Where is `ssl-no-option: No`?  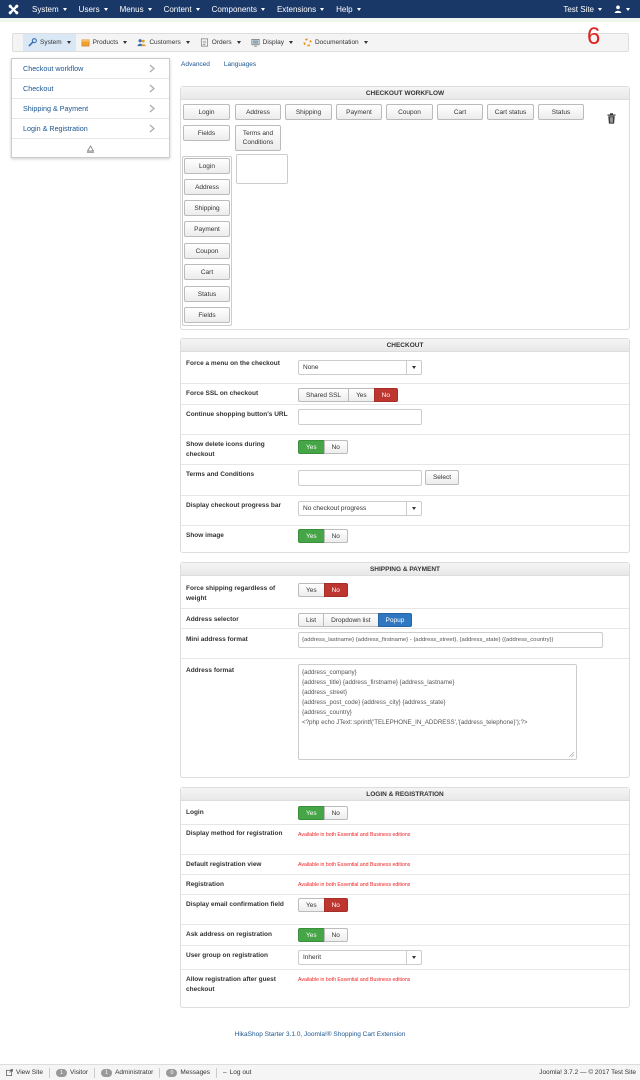
ssl-no-option: No is located at coordinates (385, 395).